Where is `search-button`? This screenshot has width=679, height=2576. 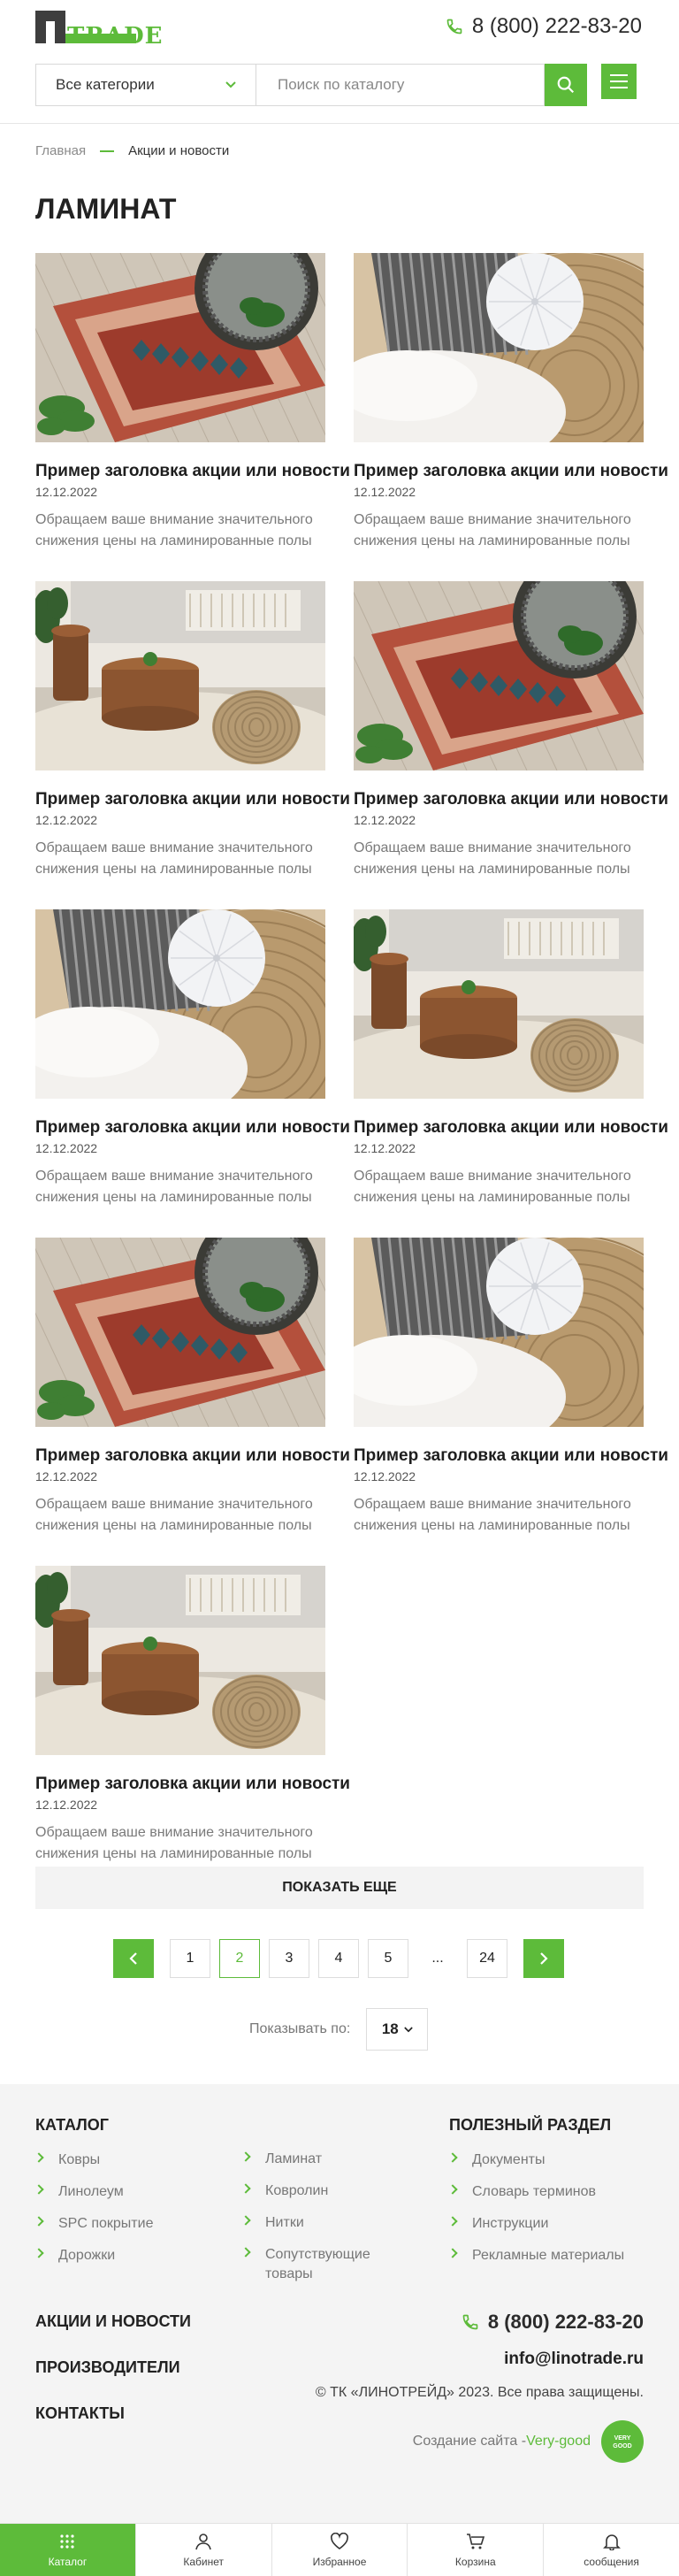 search-button is located at coordinates (566, 85).